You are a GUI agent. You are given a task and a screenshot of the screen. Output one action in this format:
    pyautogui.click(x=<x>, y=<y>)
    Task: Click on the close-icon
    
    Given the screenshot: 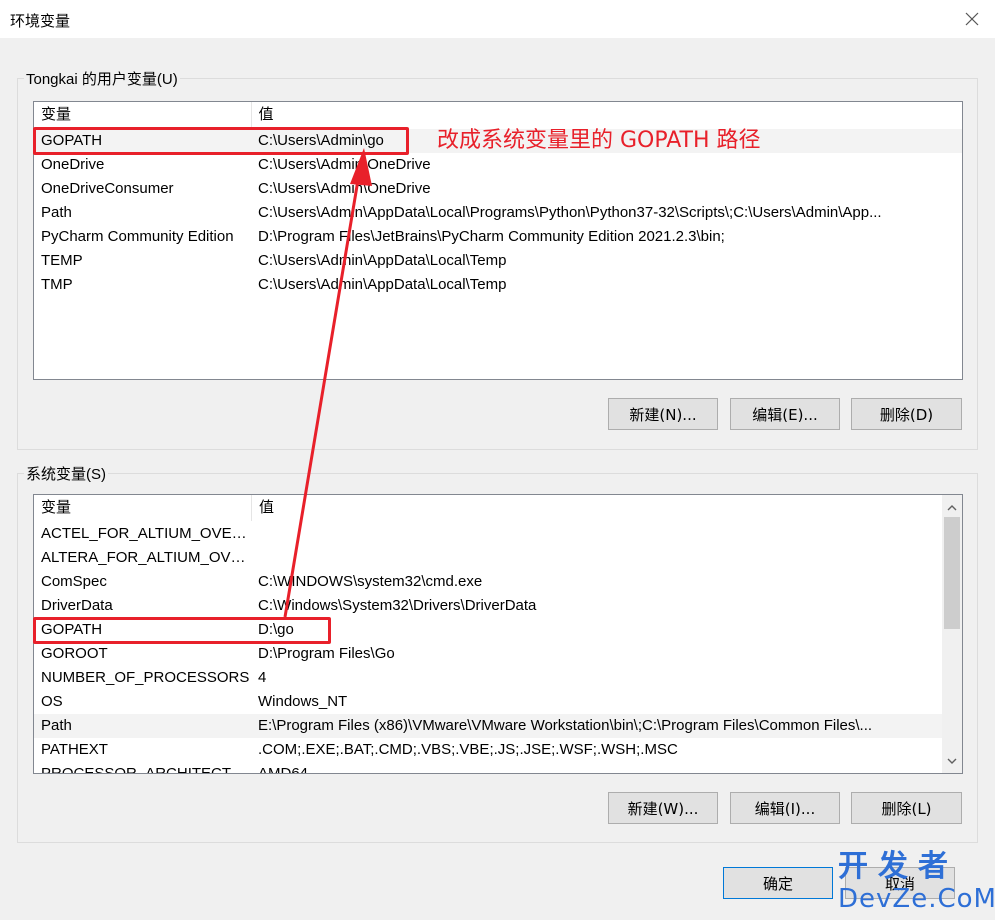 What is the action you would take?
    pyautogui.click(x=972, y=19)
    